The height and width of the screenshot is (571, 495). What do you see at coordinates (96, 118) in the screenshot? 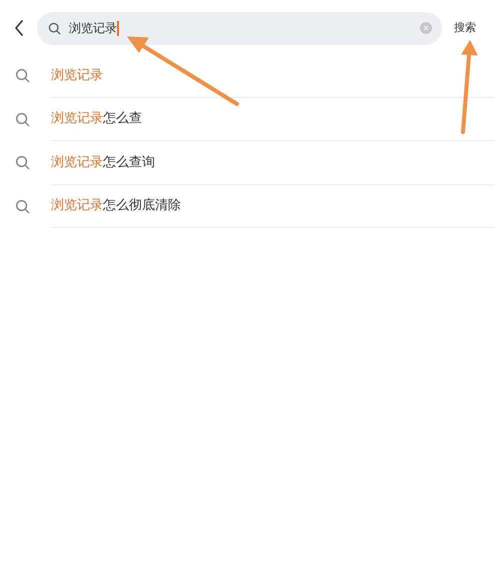
I see `suggestion-item: 浏览记录怎么查` at bounding box center [96, 118].